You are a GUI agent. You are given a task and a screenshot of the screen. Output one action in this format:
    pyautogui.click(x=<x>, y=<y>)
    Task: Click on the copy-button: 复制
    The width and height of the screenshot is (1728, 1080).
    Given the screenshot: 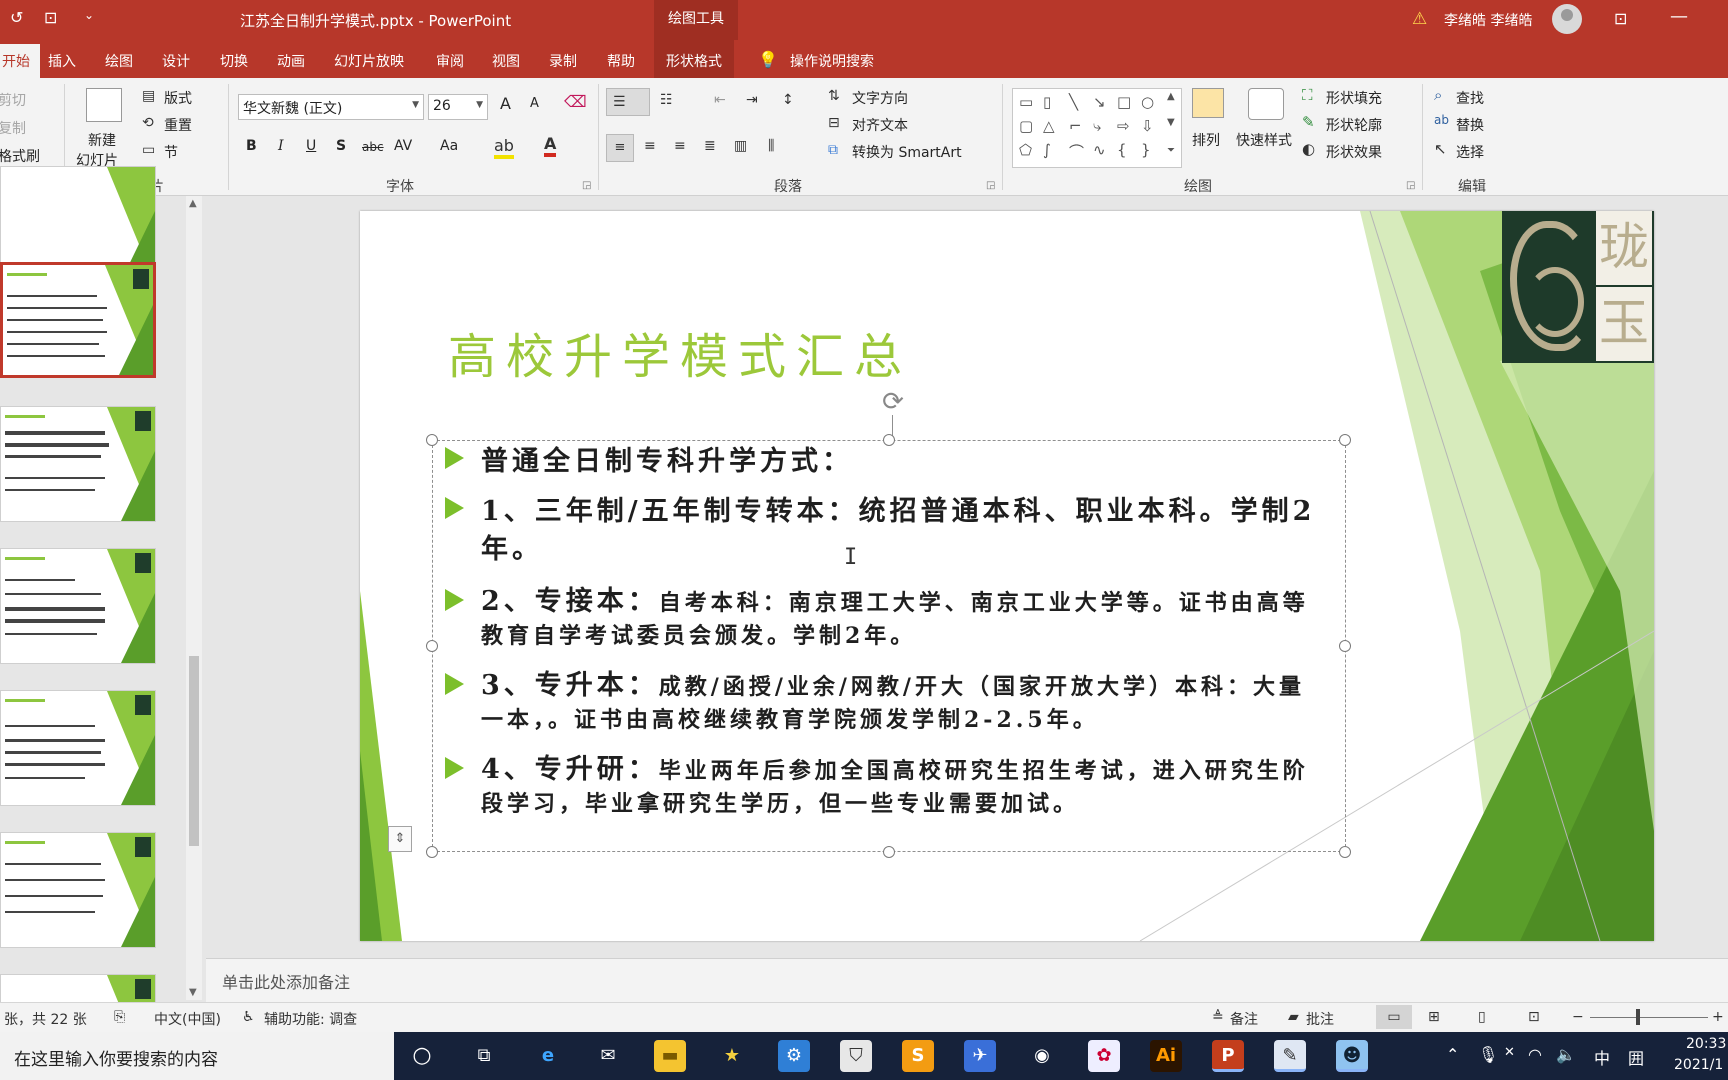 What is the action you would take?
    pyautogui.click(x=13, y=128)
    